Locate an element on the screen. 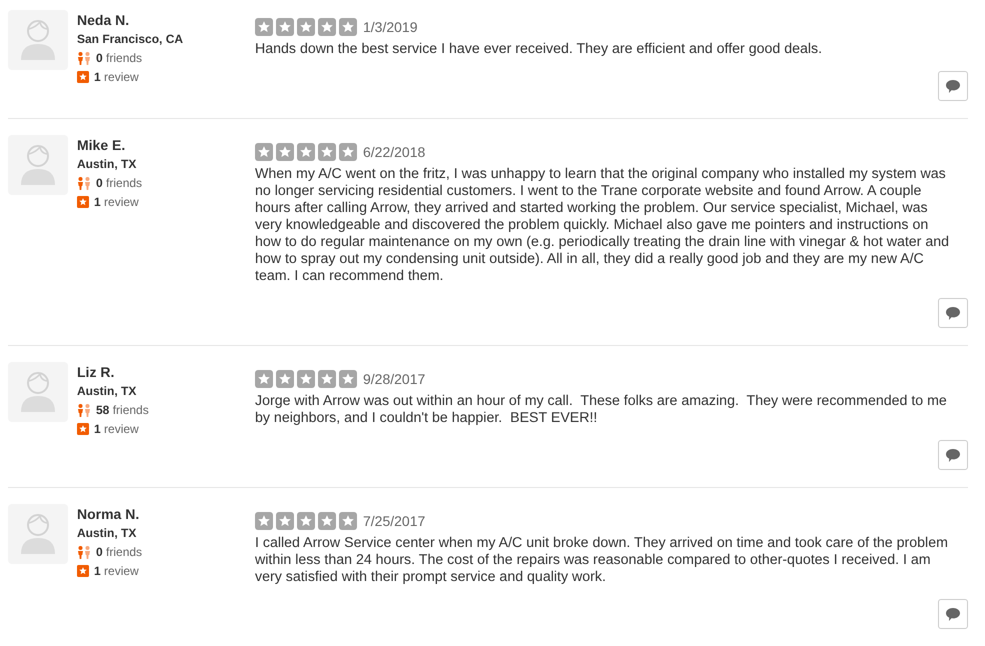  review-text: When my A/C went on the fritz, I was unhappy to learn that the original company who installed my system was no longer servicing residential customers. I went to the Trane corporate website and found Arrow. A couple hours after calling Arrow, they arrived and started working the problem. Our service specialist, Michael, was very knowledgeable and discovered the problem quickly. Michael also gave me pointers and instructions on how to do regular maintenance on my own (e.g. periodically treating the drain line with vinegar & hot water and how to spray out my condensing unit outside). All in all, they did a really good job and they are my new A/C team. I can recommend them. is located at coordinates (602, 225).